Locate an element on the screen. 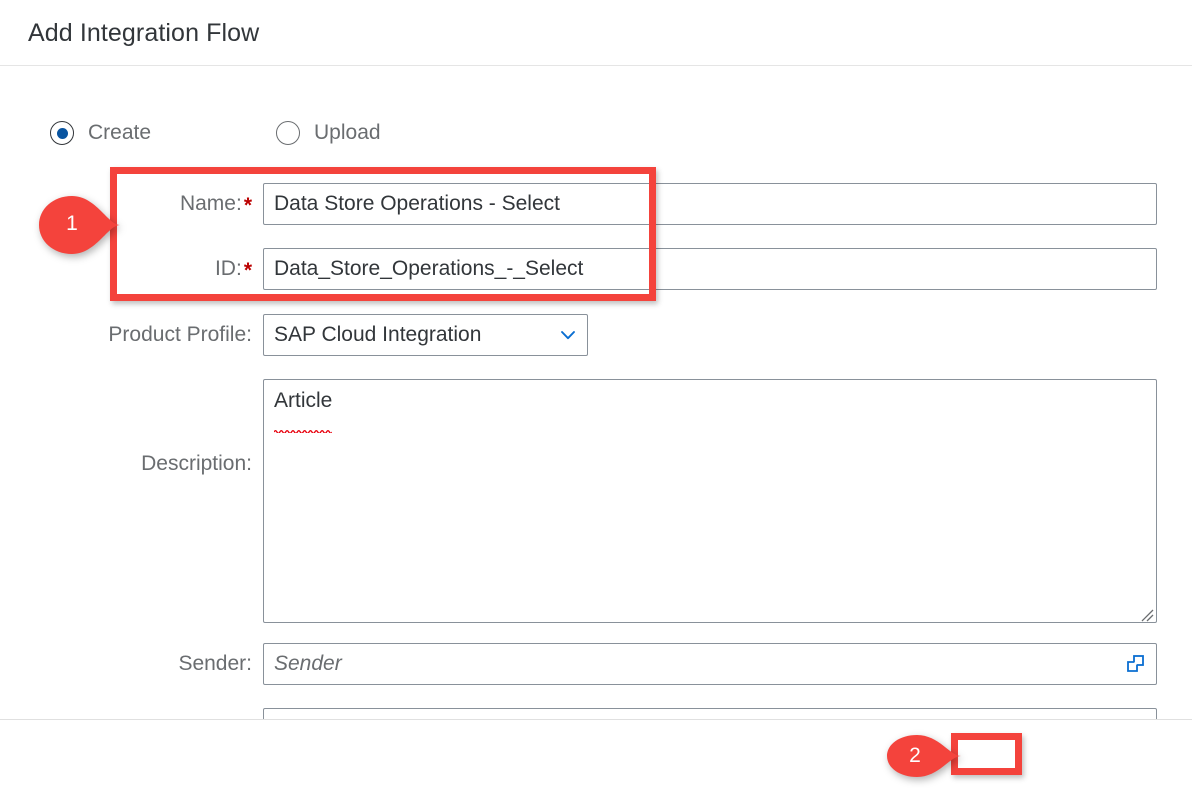  radio-create-label: Create is located at coordinates (120, 132).